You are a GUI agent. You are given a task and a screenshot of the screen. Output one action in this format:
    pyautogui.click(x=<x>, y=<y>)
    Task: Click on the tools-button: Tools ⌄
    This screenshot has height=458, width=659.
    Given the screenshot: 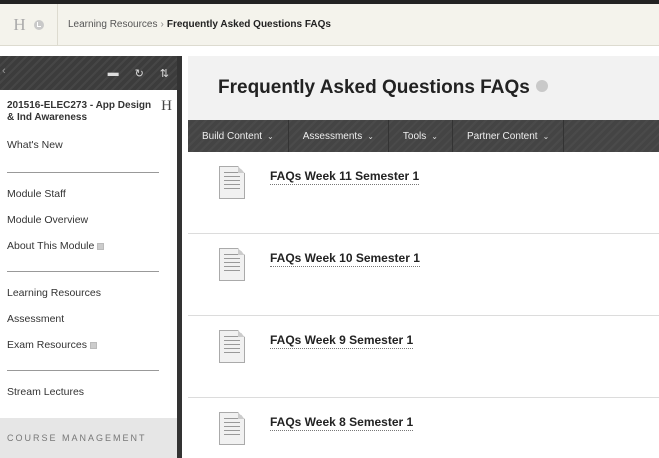 What is the action you would take?
    pyautogui.click(x=421, y=136)
    